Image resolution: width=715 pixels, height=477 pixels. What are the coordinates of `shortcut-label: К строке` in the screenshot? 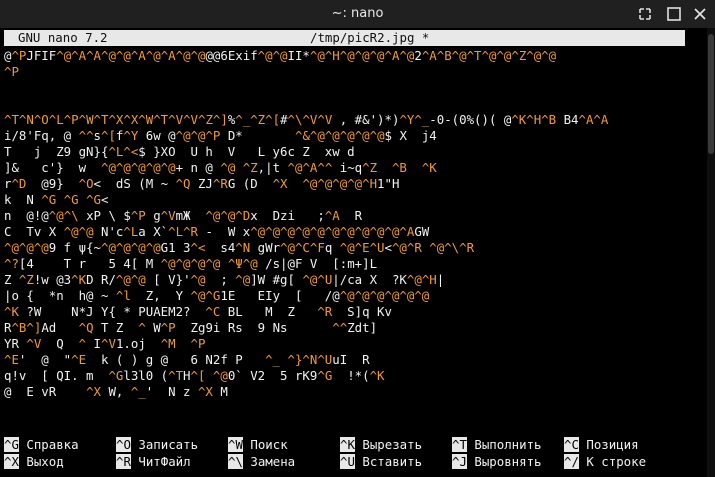 It's located at (612, 461).